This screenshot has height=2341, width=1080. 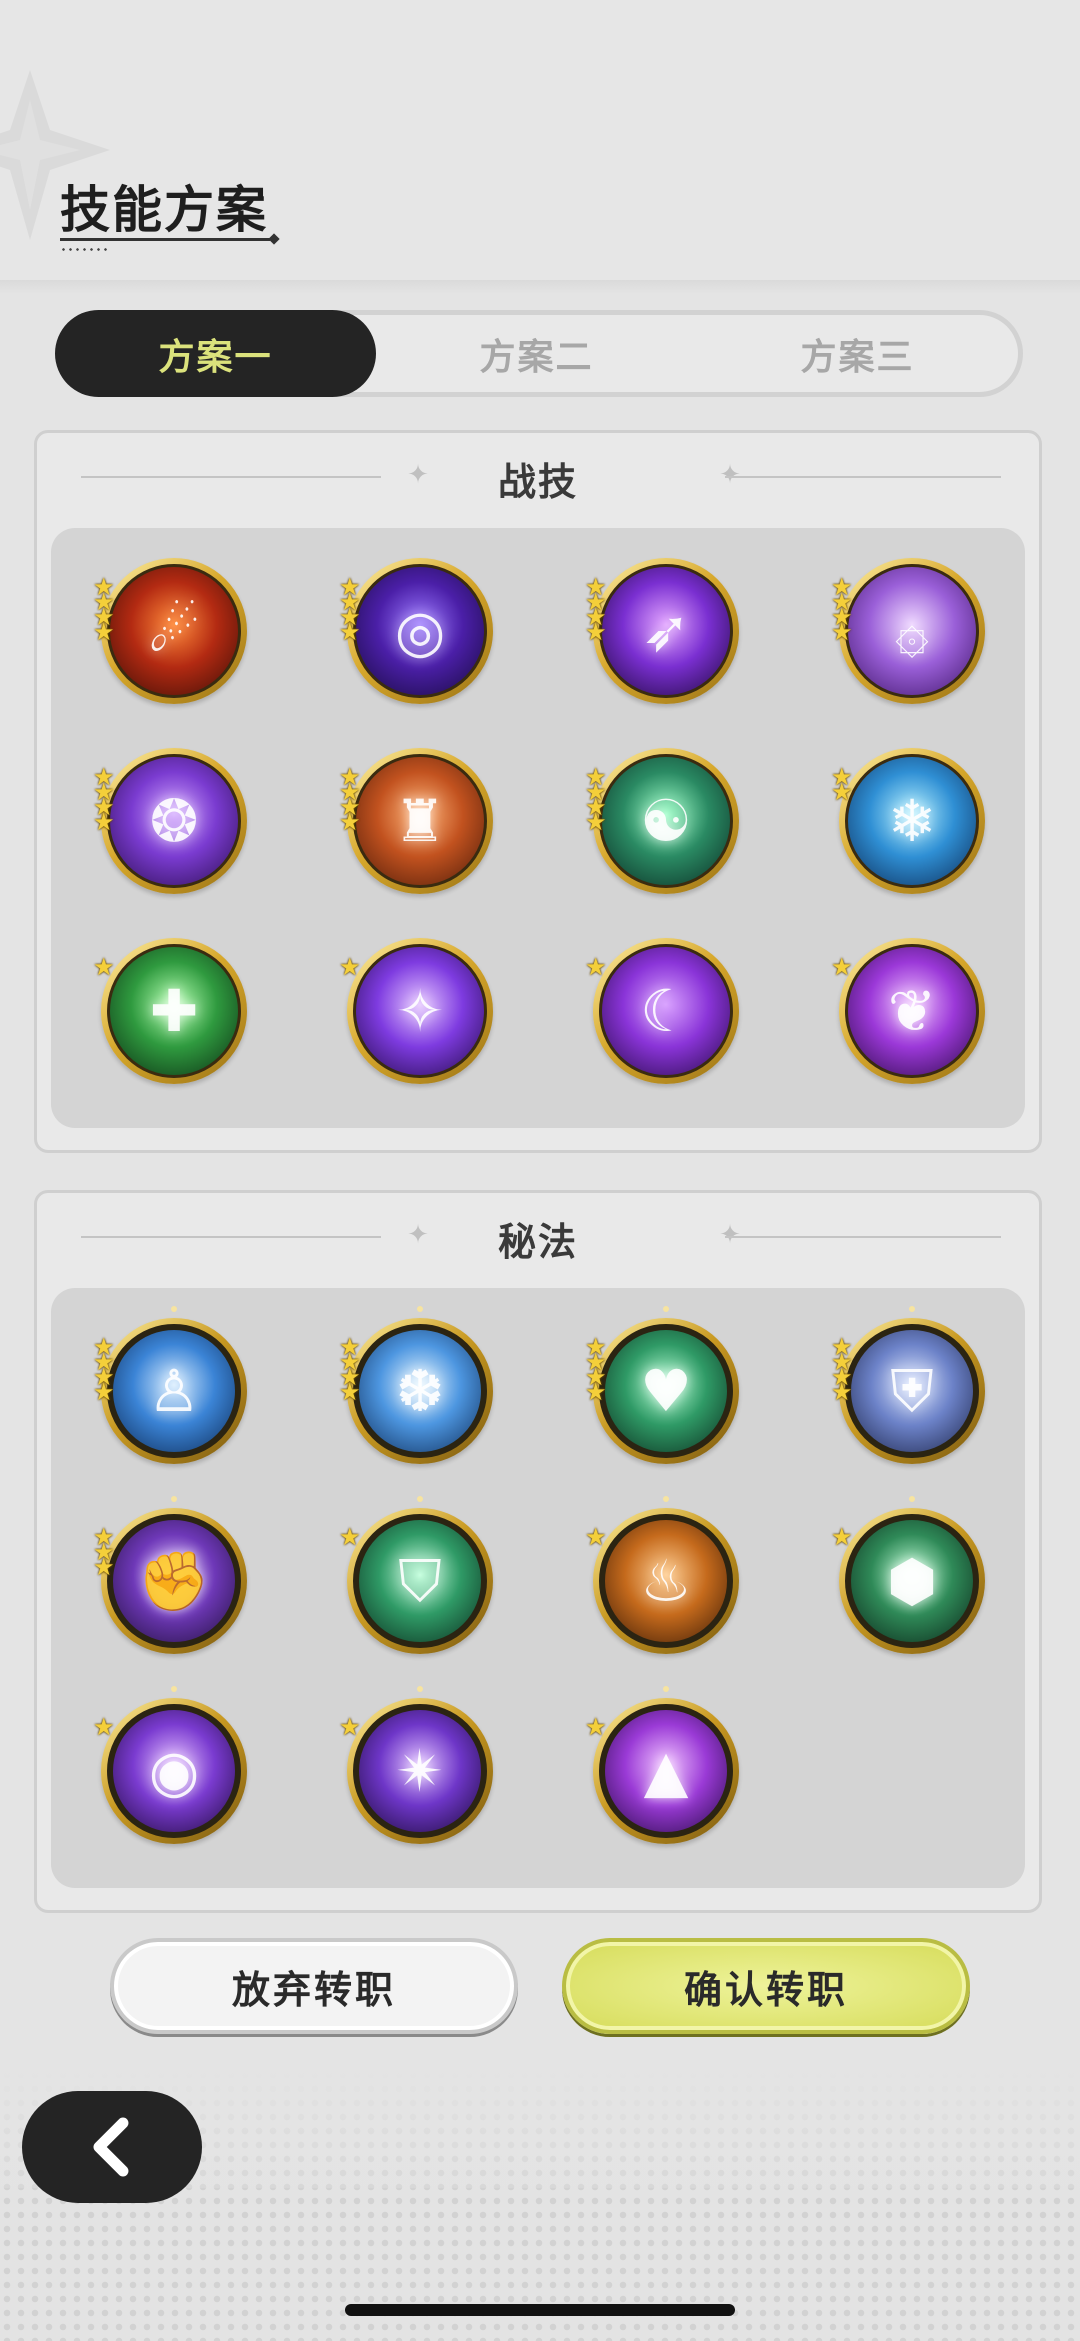 I want to click on skill-icon-frame: ☾, so click(x=666, y=1011).